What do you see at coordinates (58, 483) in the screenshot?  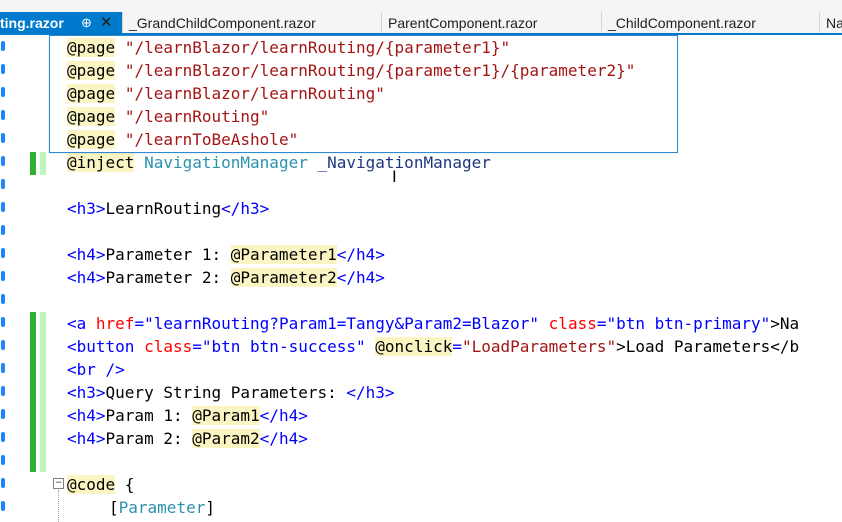 I see `collapse-toggle-icon: −` at bounding box center [58, 483].